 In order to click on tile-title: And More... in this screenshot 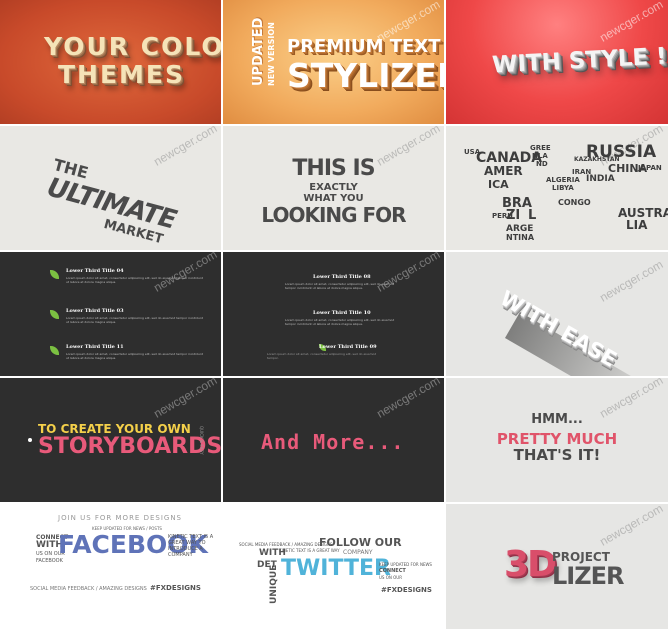, I will do `click(333, 442)`.